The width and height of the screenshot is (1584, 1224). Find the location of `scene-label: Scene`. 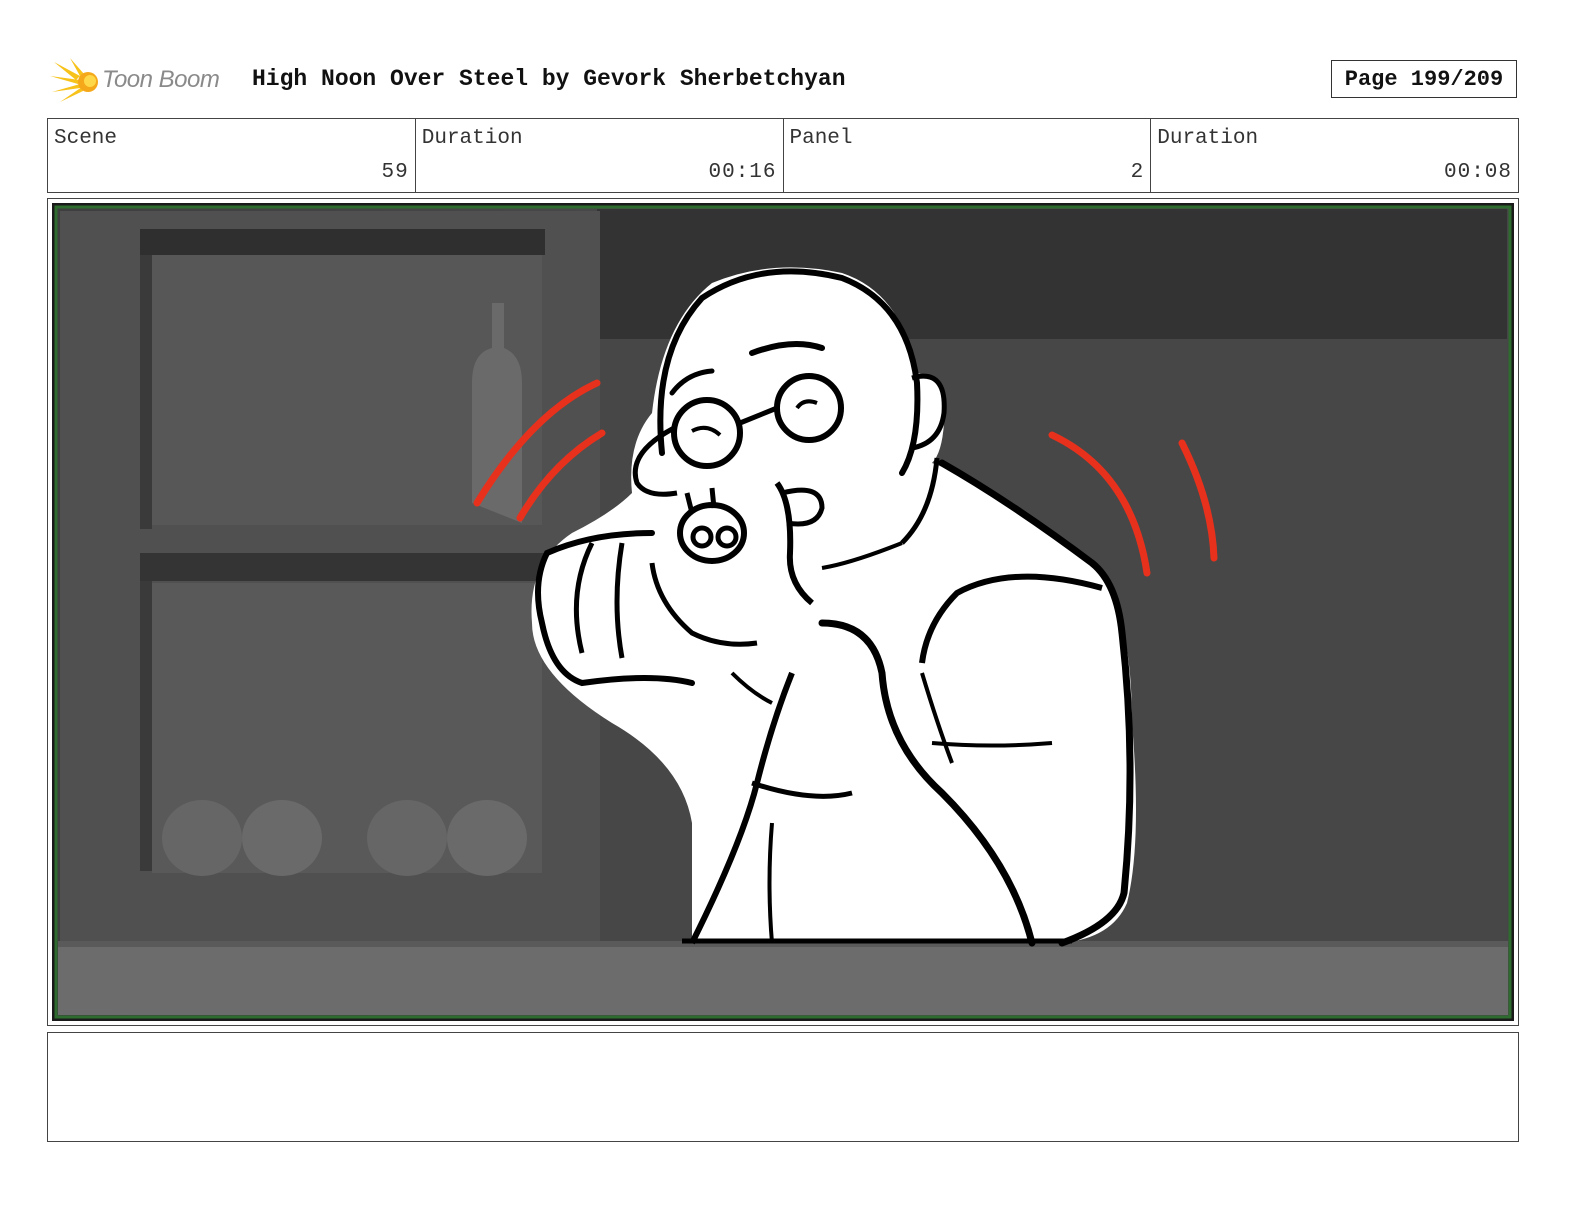

scene-label: Scene is located at coordinates (86, 138).